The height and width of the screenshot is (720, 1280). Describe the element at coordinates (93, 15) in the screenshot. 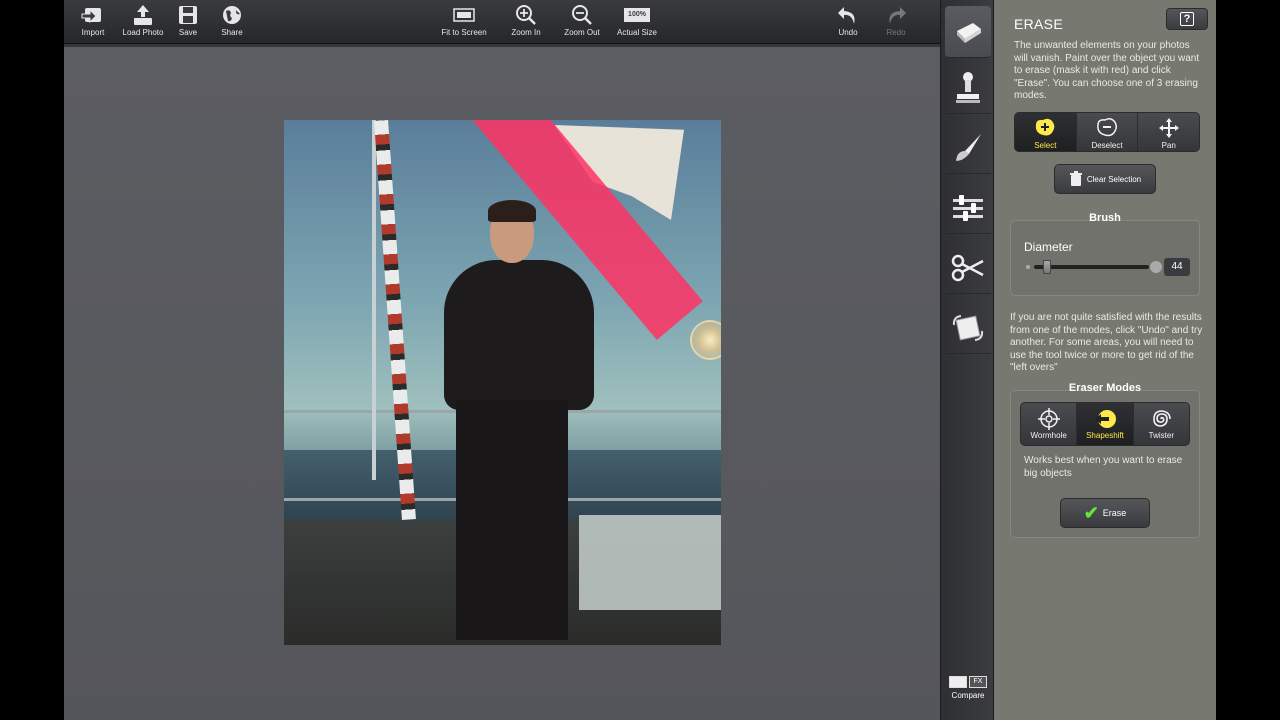

I see `import-icon` at that location.